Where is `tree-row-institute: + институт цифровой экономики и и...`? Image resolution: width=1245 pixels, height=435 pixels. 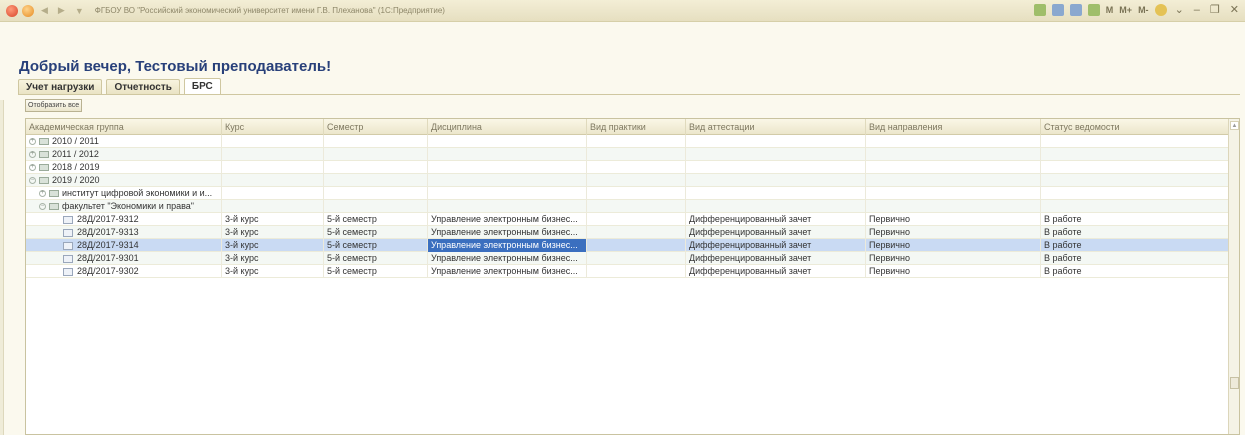 tree-row-institute: + институт цифровой экономики и и... is located at coordinates (632, 193).